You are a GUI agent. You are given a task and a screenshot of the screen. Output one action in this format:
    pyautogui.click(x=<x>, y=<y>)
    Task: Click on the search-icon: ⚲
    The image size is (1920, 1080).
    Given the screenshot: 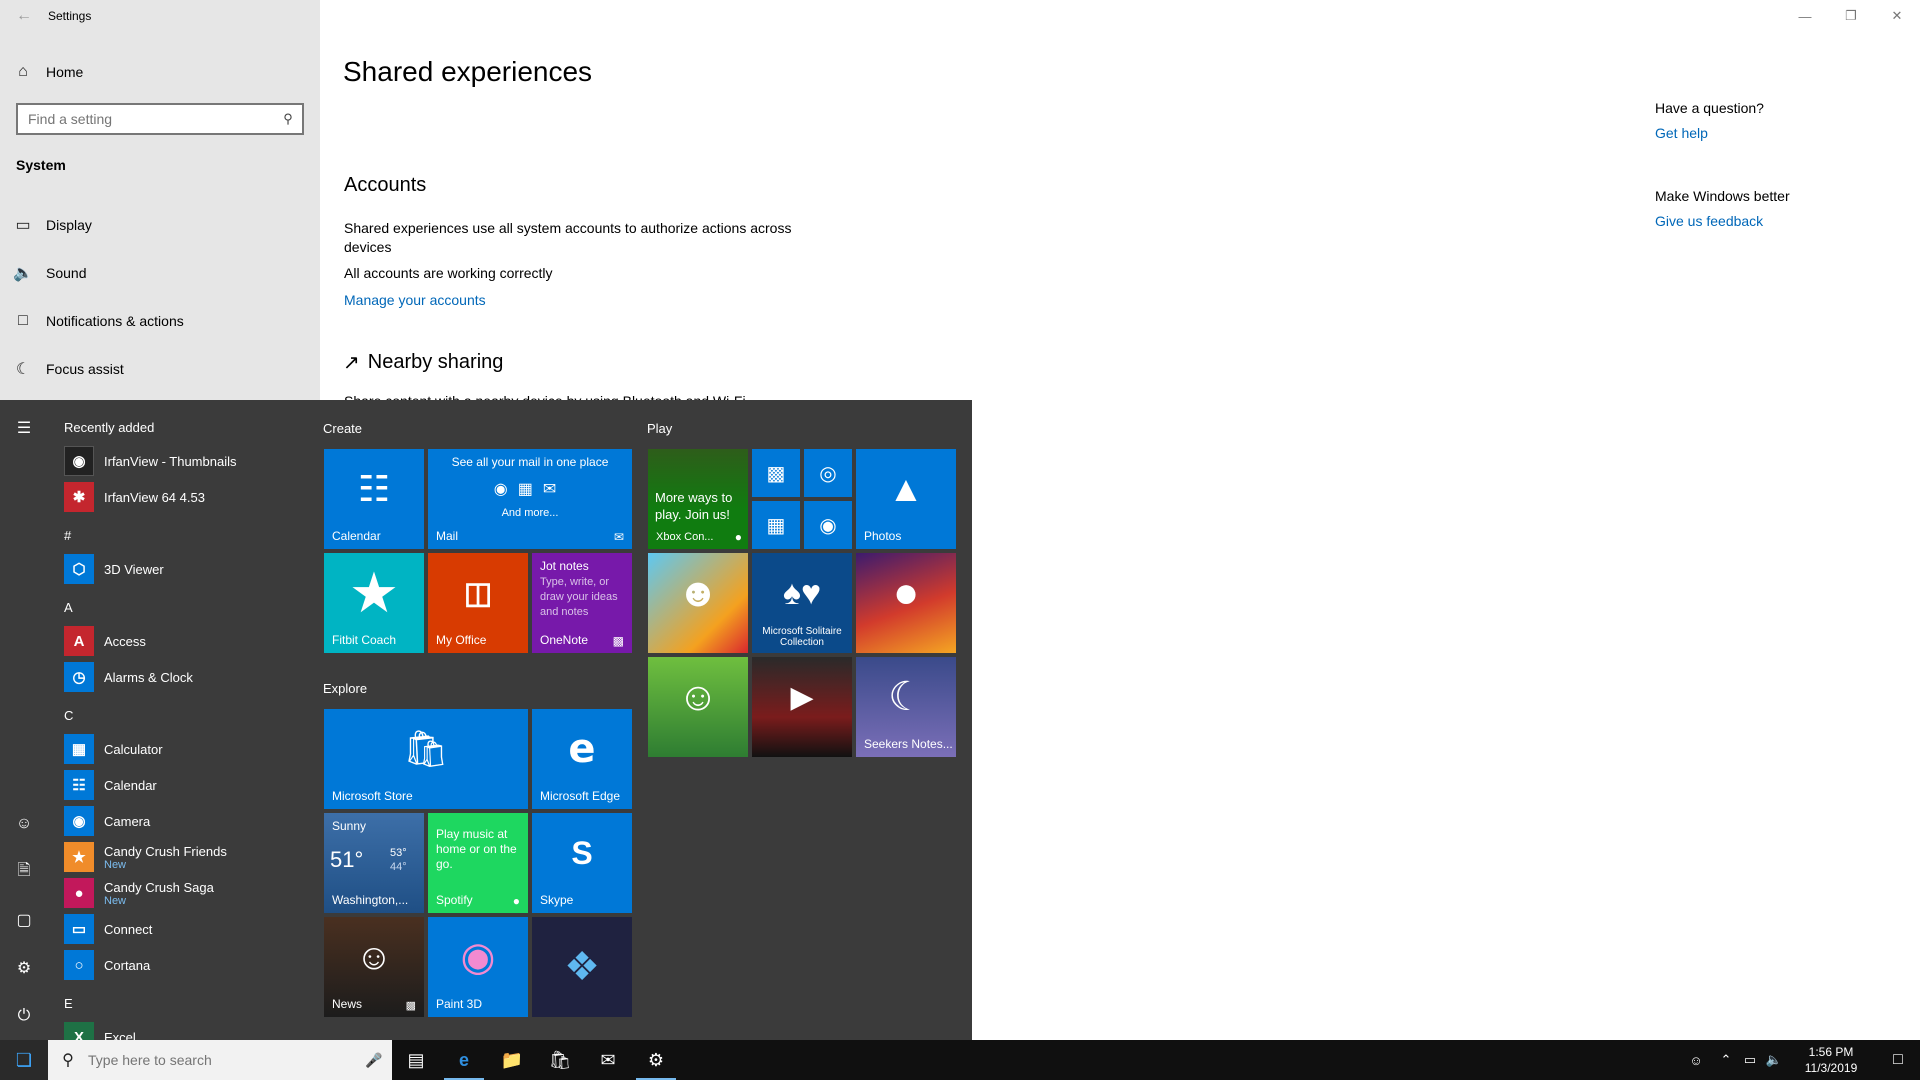 What is the action you would take?
    pyautogui.click(x=288, y=119)
    